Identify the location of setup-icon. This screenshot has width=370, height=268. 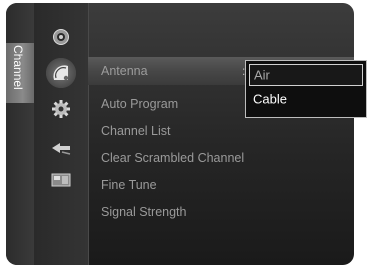
(61, 109).